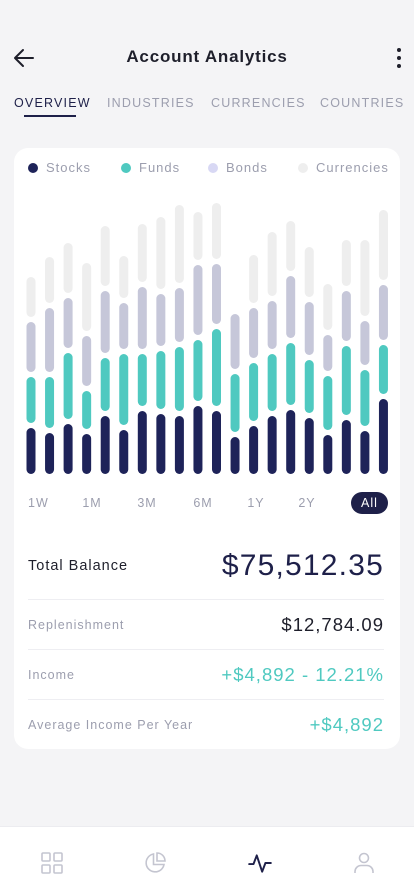  What do you see at coordinates (369, 503) in the screenshot?
I see `period-all: All` at bounding box center [369, 503].